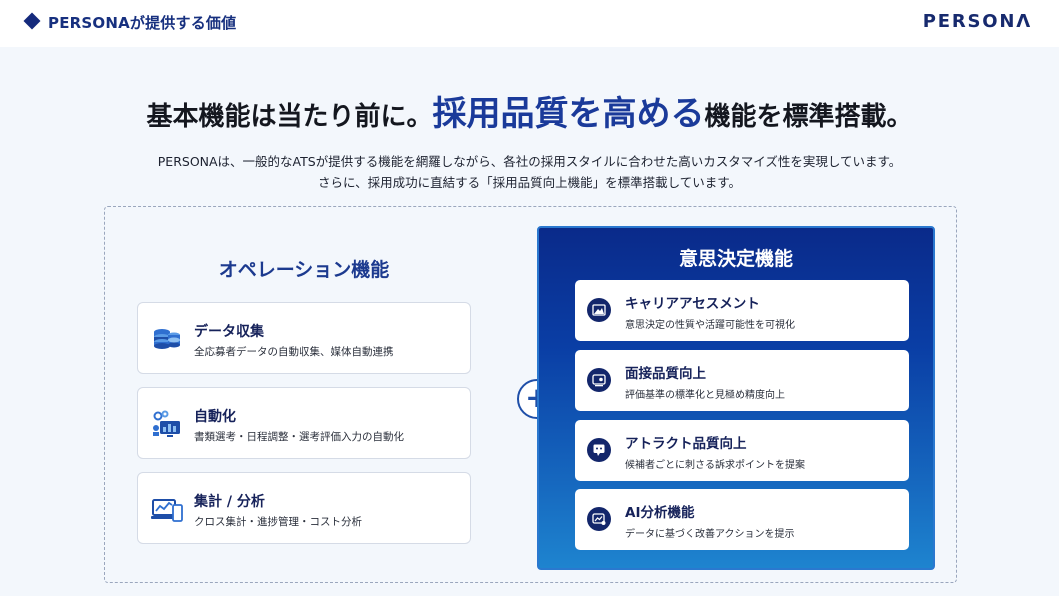  I want to click on decision-title: 意思決定機能, so click(735, 259).